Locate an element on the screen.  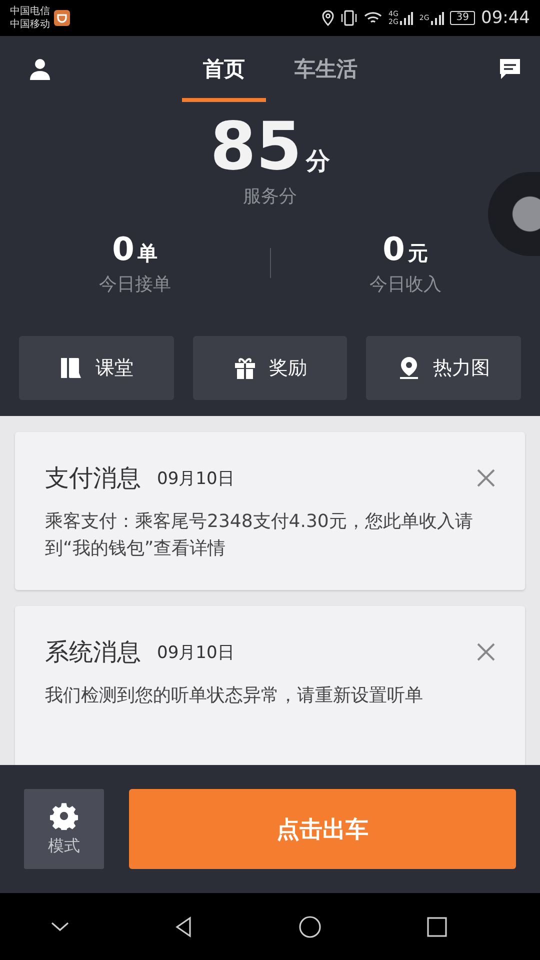
stat-unit: 元 is located at coordinates (418, 253).